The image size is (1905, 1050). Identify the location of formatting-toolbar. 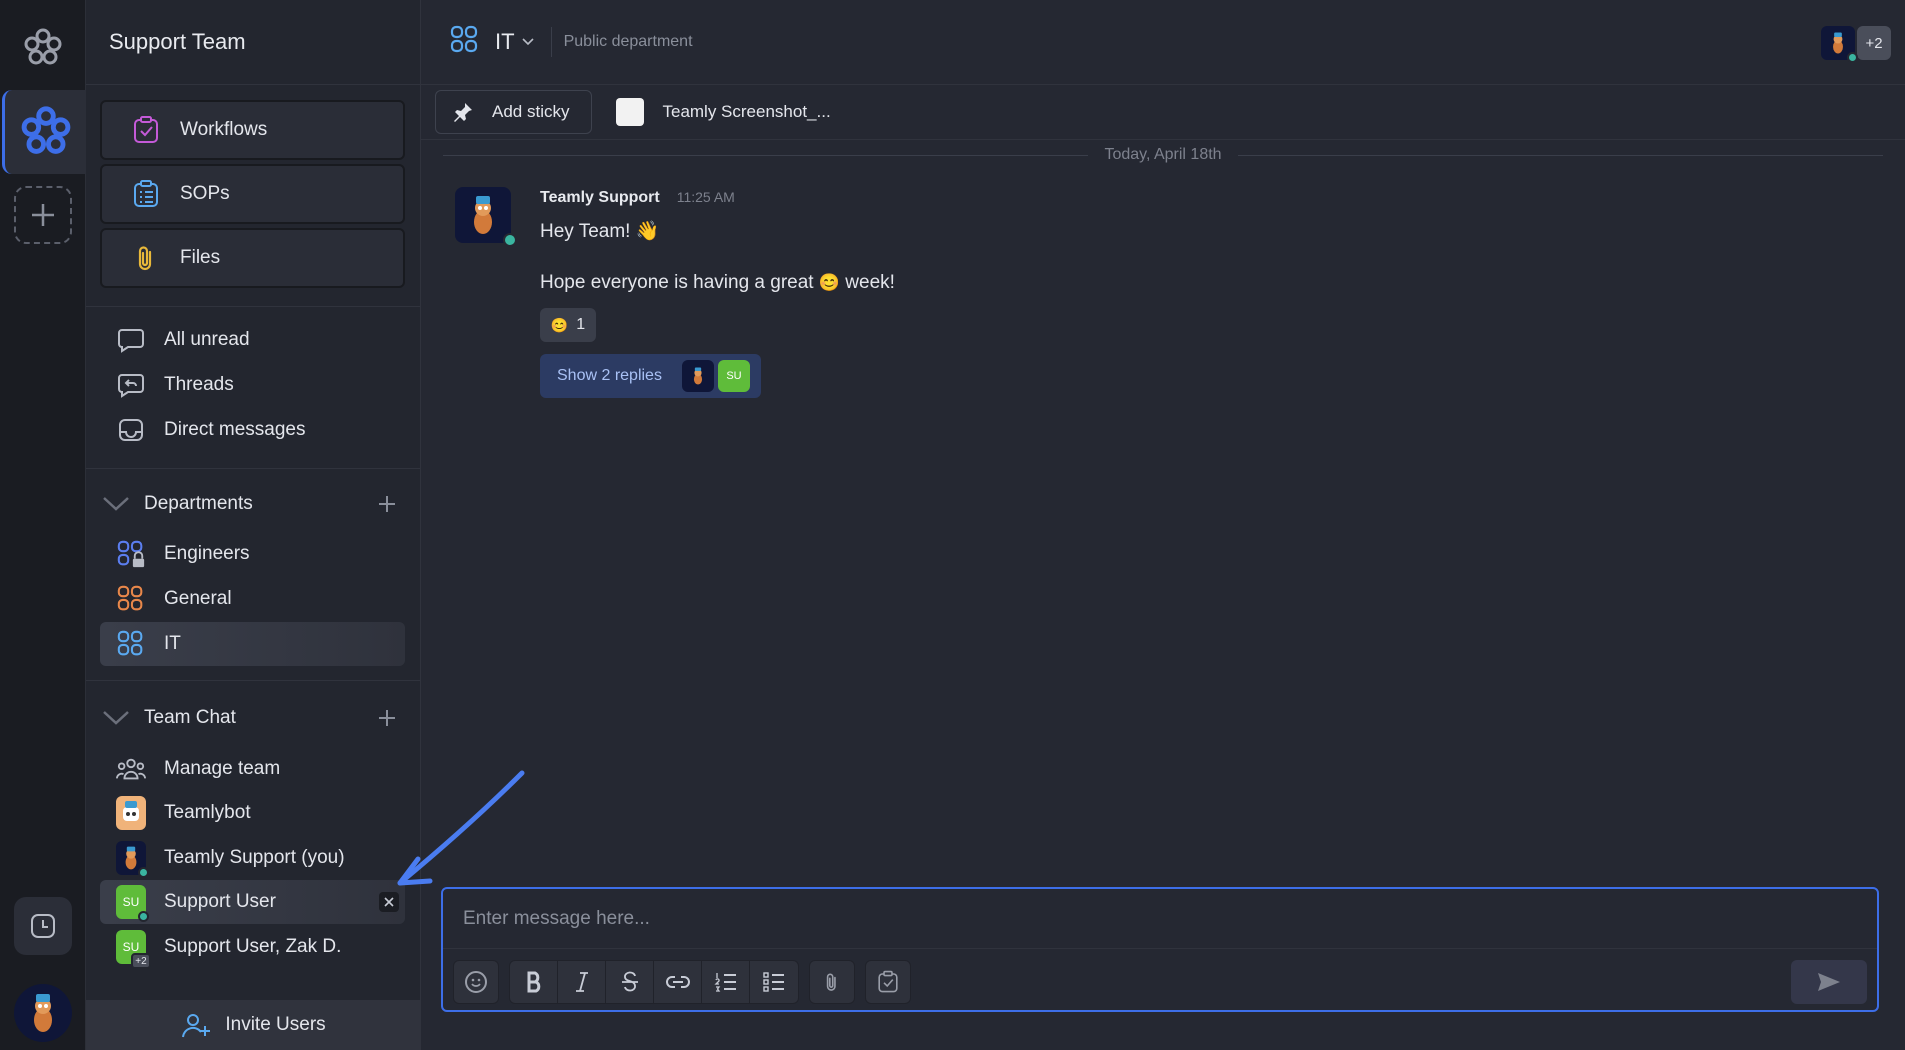
(687, 982).